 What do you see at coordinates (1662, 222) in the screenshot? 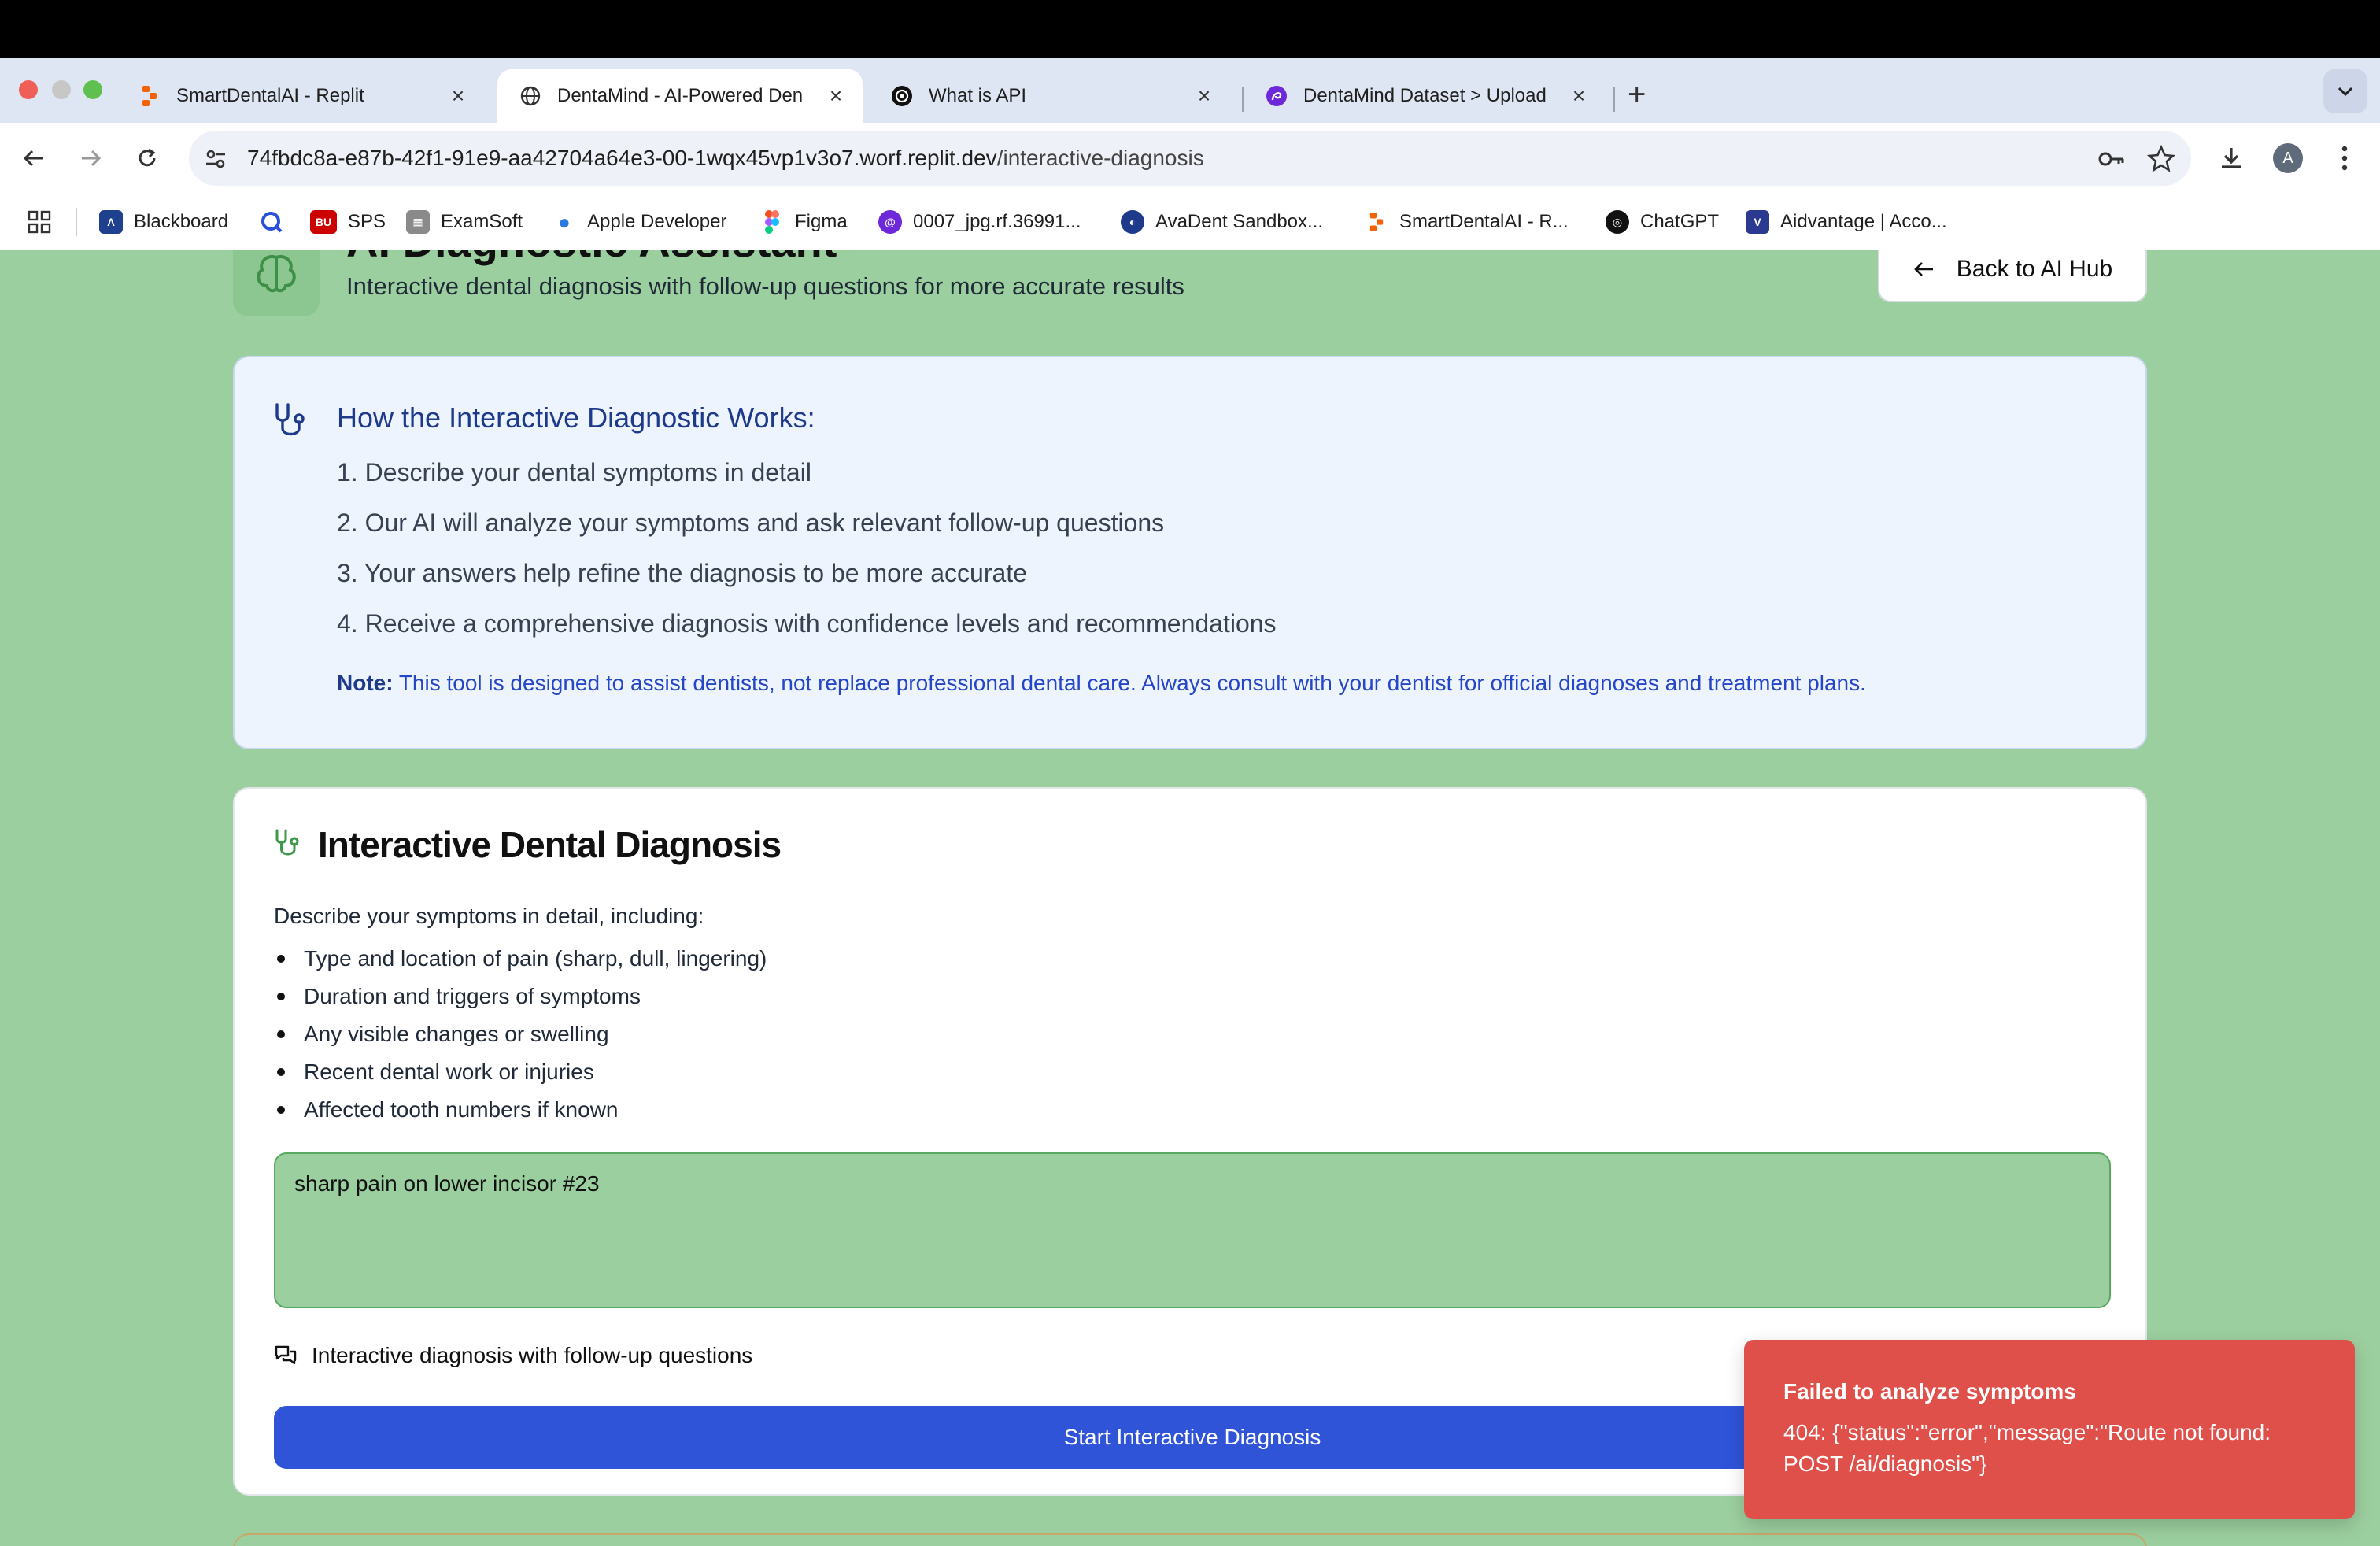
I see `bookmark-chatgpt: ◎ ChatGPT` at bounding box center [1662, 222].